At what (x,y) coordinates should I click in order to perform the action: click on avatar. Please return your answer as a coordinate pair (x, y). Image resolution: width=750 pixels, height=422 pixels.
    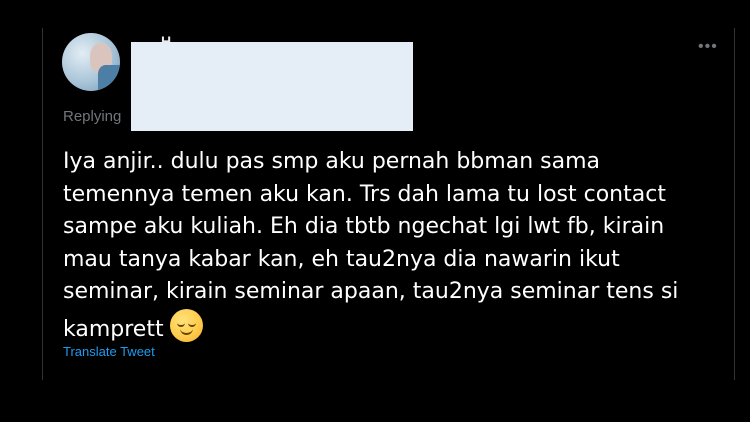
    Looking at the image, I should click on (91, 62).